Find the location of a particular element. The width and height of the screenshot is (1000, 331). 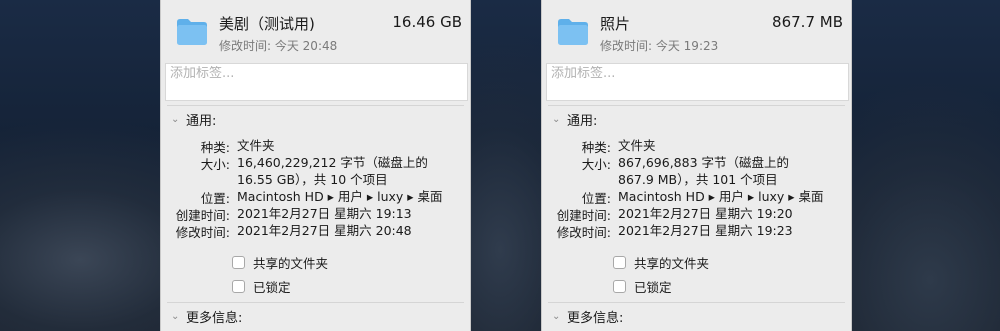

created-value: 2021年2月27日 星期六 19:20 is located at coordinates (705, 213).